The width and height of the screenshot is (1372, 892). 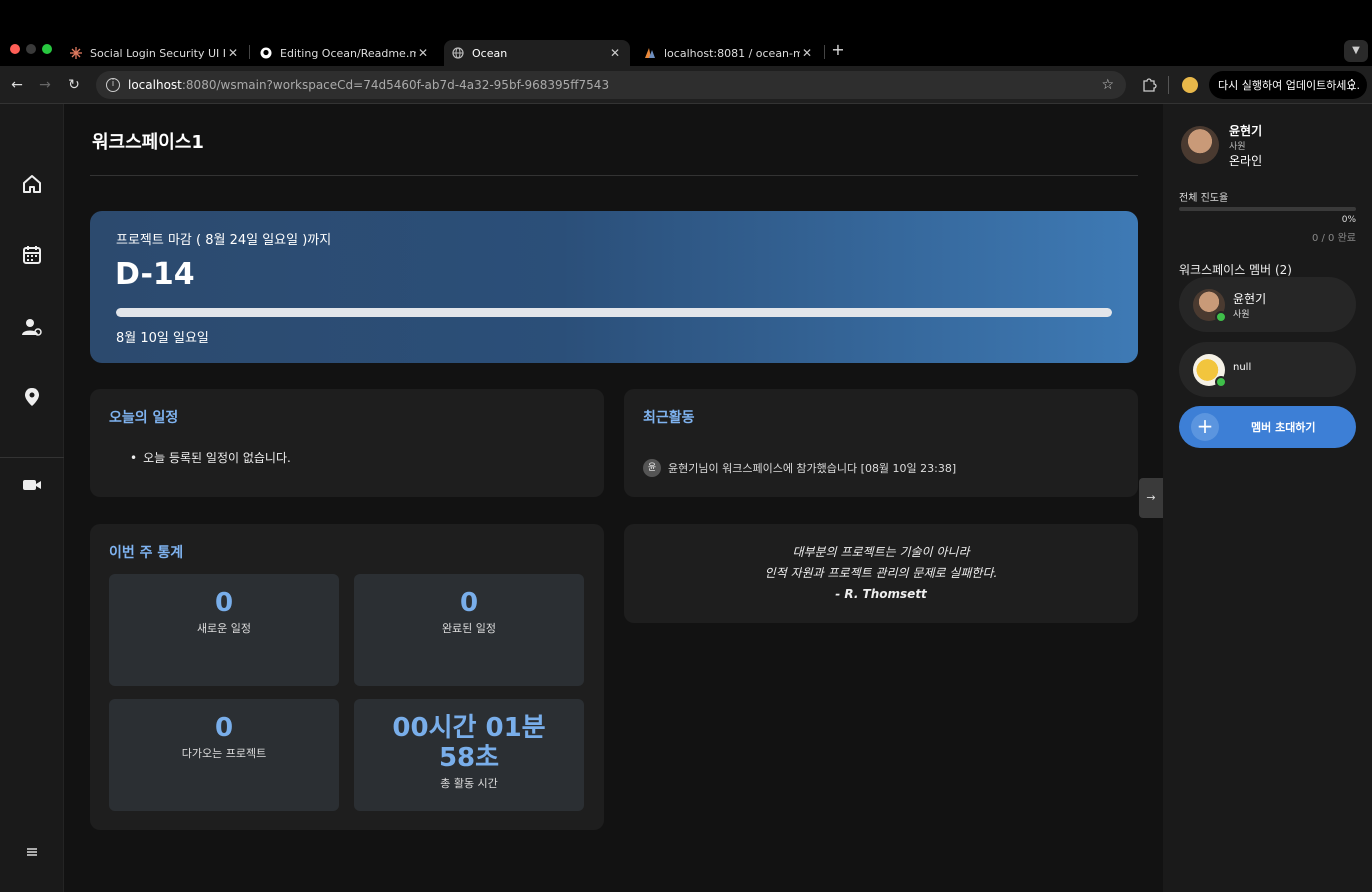 What do you see at coordinates (155, 85) in the screenshot?
I see `url-host: localhost` at bounding box center [155, 85].